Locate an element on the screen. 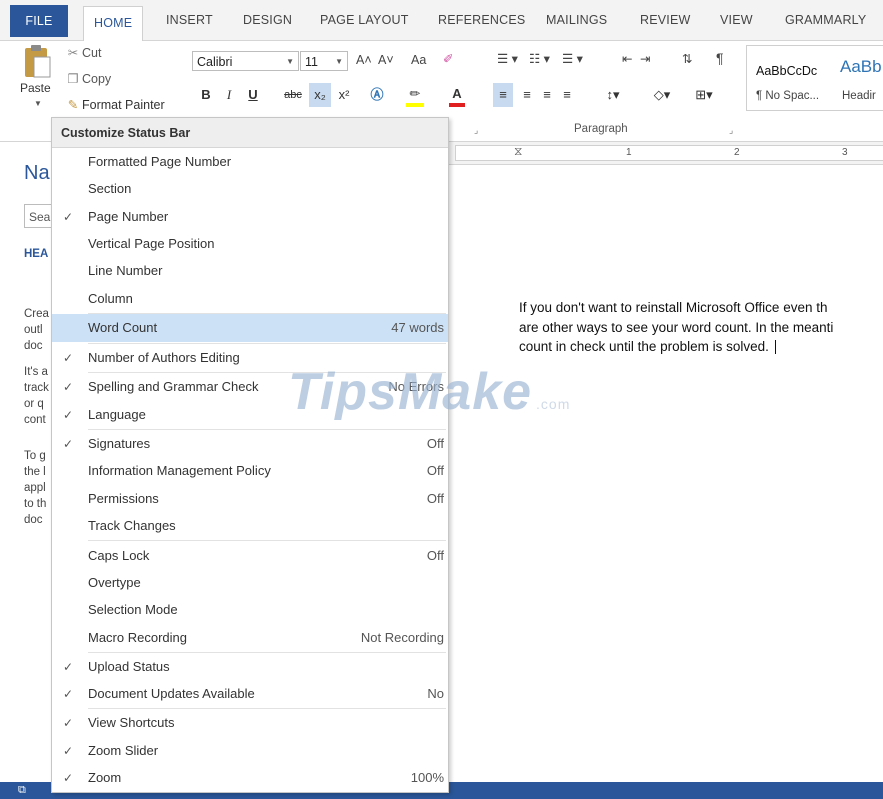 This screenshot has width=883, height=799. tab-page-layout: PAGE LAYOUT is located at coordinates (364, 20).